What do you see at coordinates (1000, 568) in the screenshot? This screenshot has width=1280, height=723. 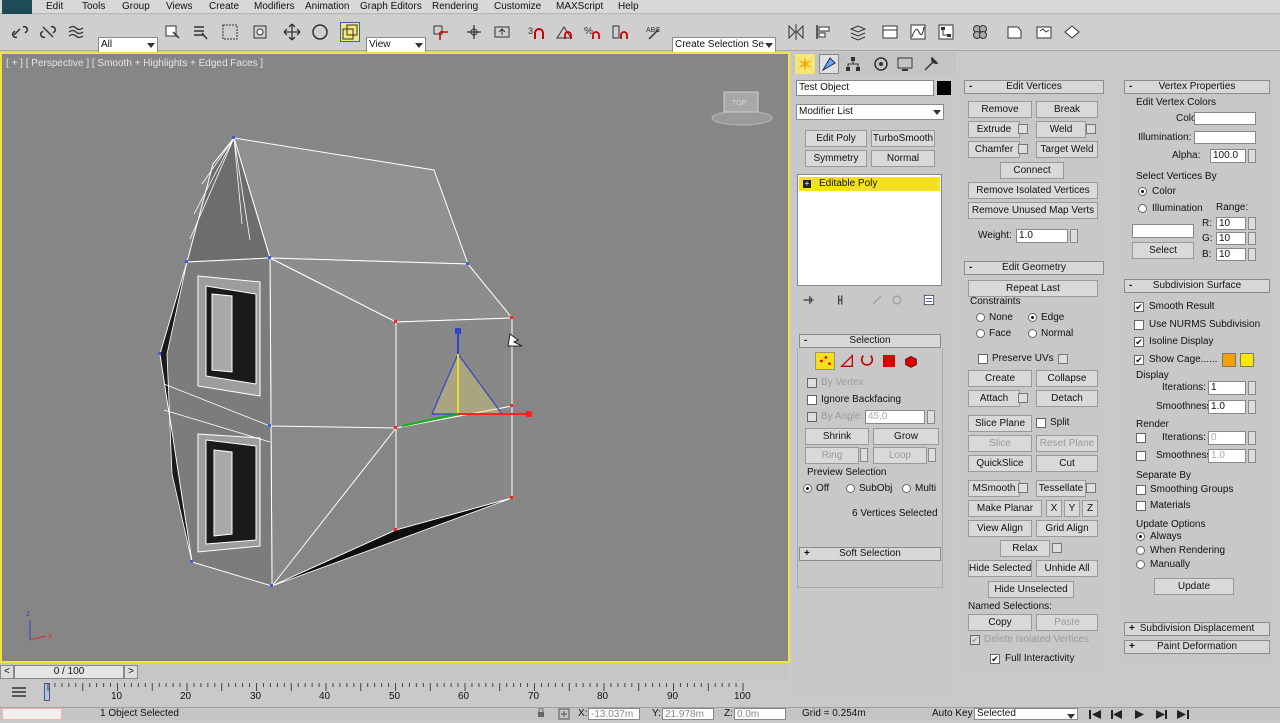 I see `hide-selected-button: Hide Selected` at bounding box center [1000, 568].